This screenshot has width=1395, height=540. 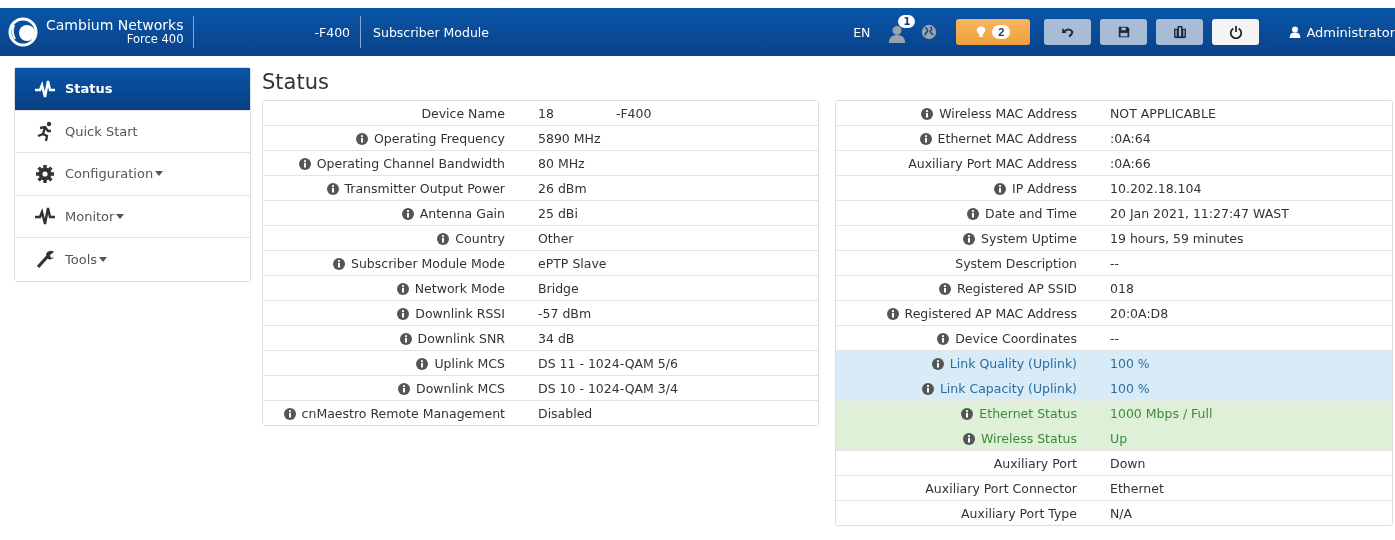 I want to click on field-label: Operating Channel Bandwidth, so click(x=410, y=163).